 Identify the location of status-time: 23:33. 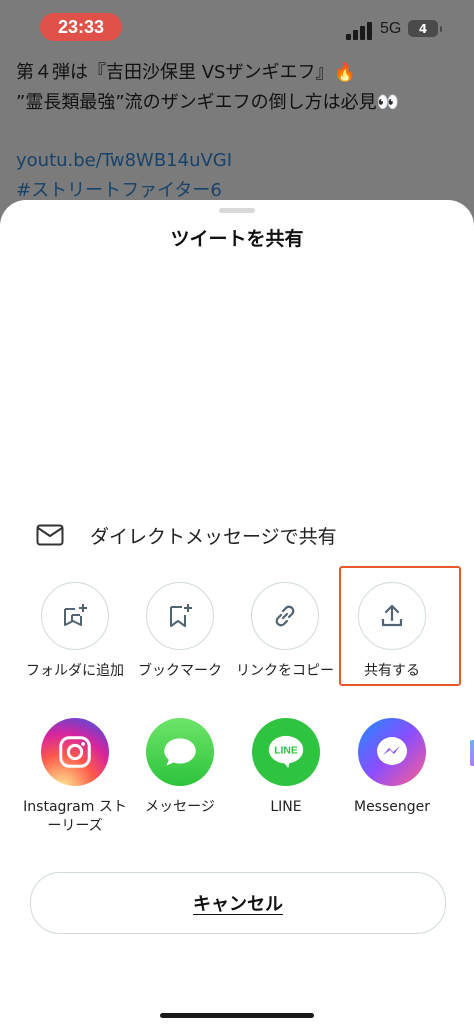
(81, 27).